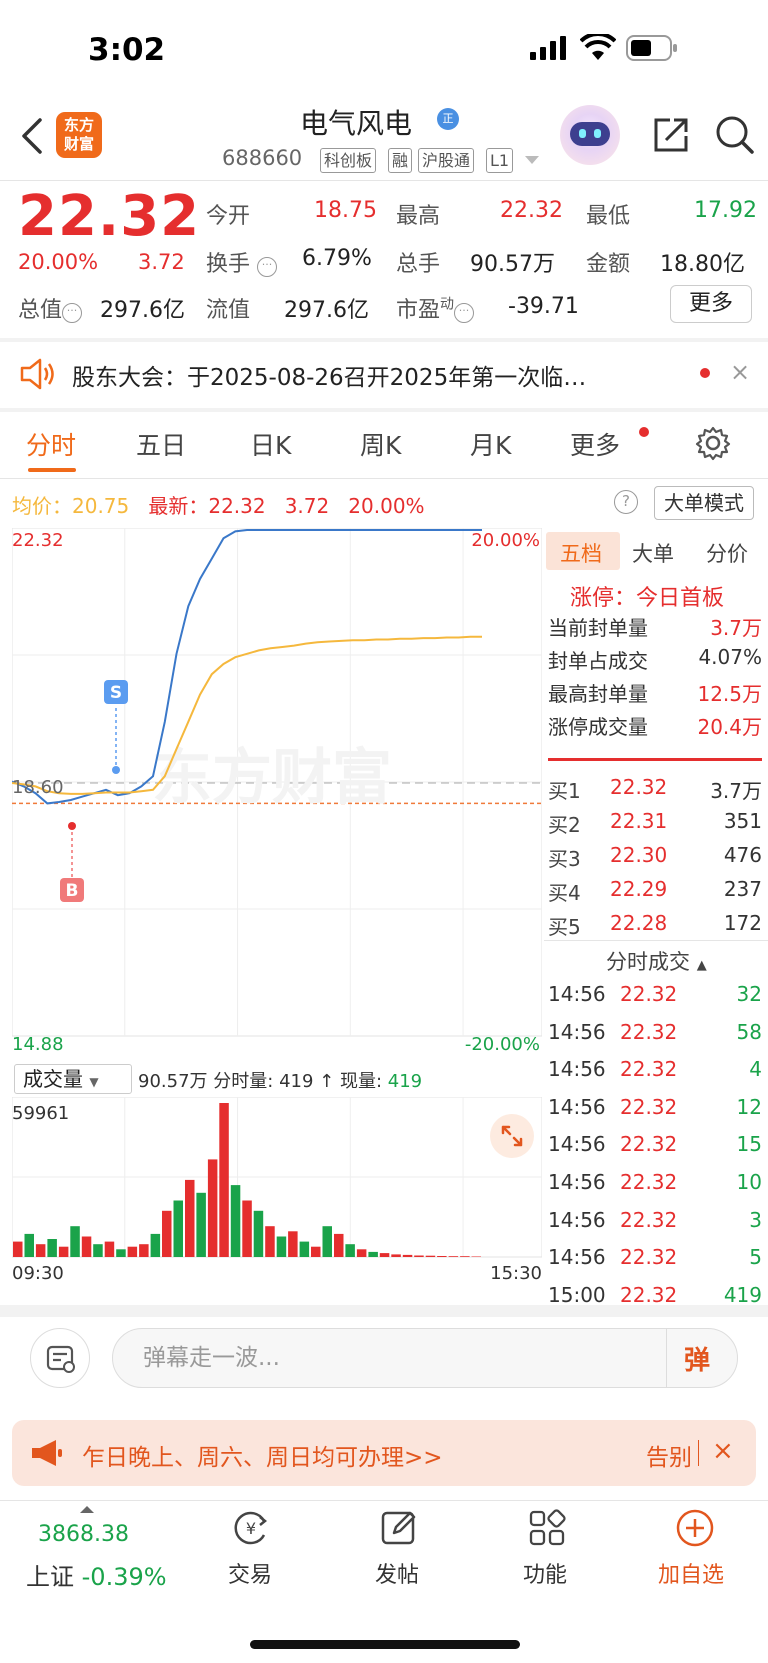 The width and height of the screenshot is (768, 1663). What do you see at coordinates (671, 135) in the screenshot?
I see `share-icon` at bounding box center [671, 135].